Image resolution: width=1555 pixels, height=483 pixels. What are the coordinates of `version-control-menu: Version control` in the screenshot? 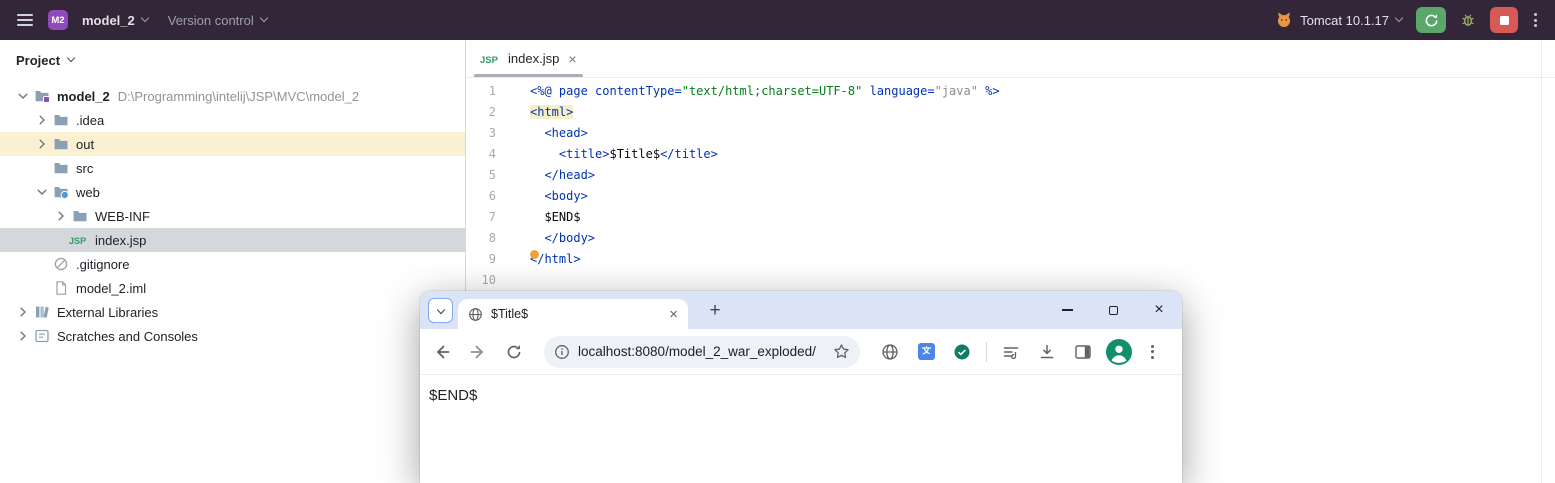 It's located at (217, 20).